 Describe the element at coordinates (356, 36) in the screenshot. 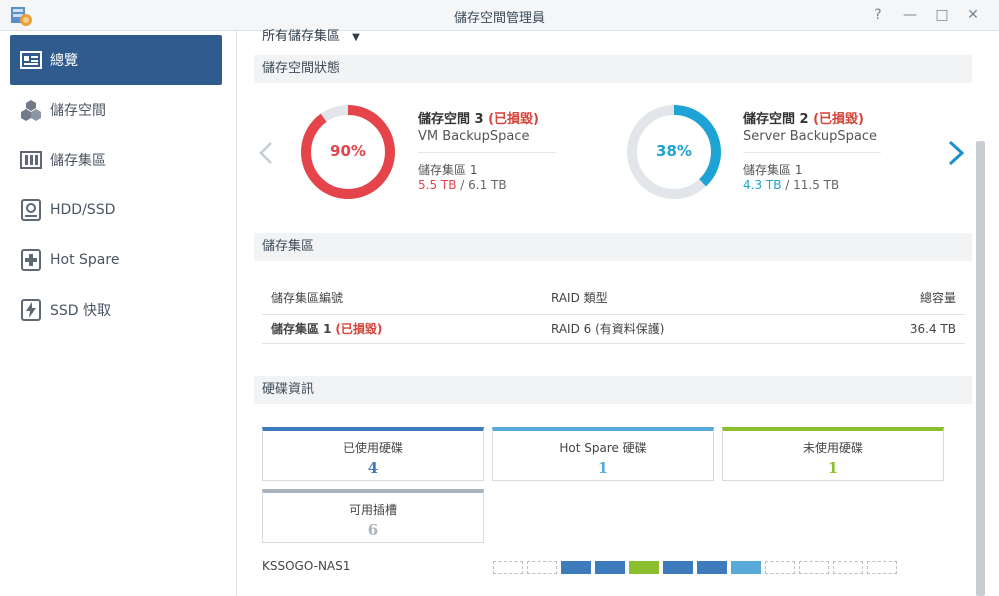

I see `chevron-down-icon: ▼` at that location.